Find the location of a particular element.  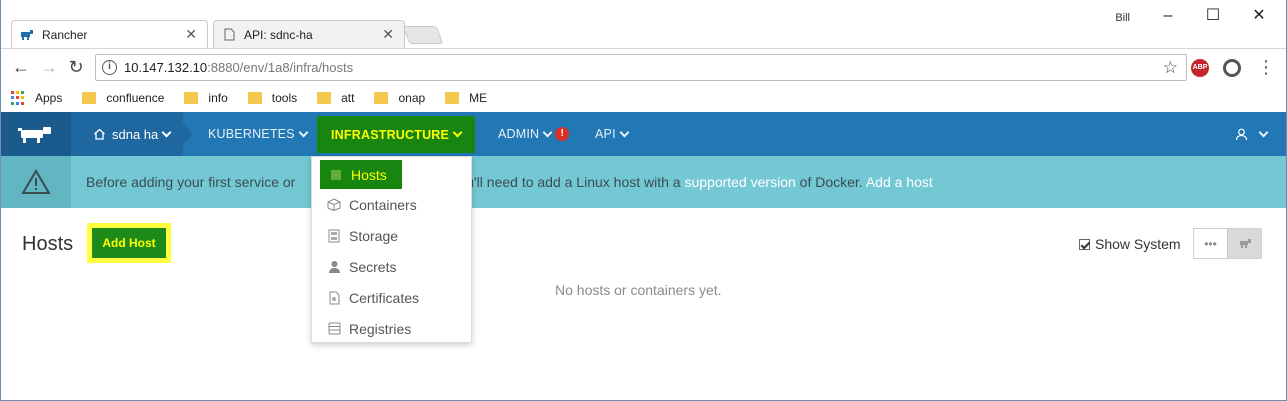

warning-icon is located at coordinates (36, 182).